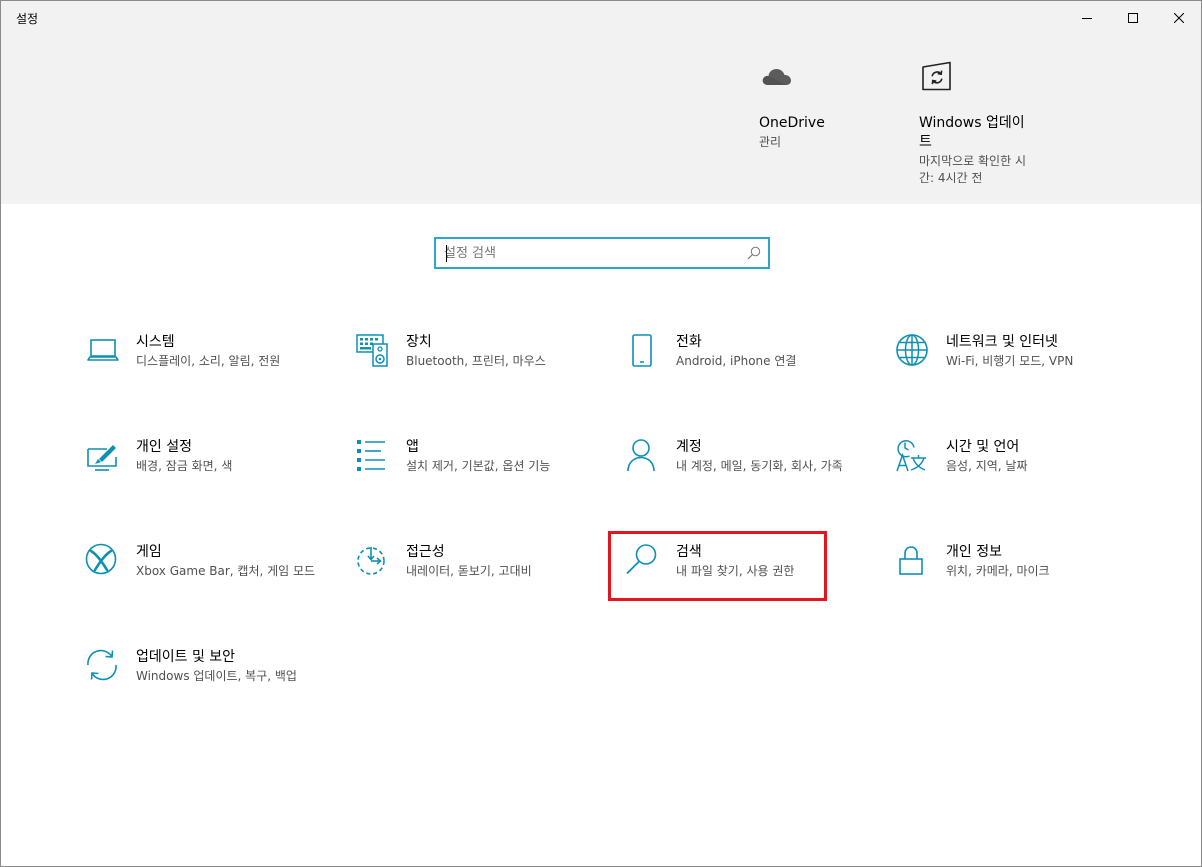 Image resolution: width=1202 pixels, height=867 pixels. I want to click on search-input, so click(594, 253).